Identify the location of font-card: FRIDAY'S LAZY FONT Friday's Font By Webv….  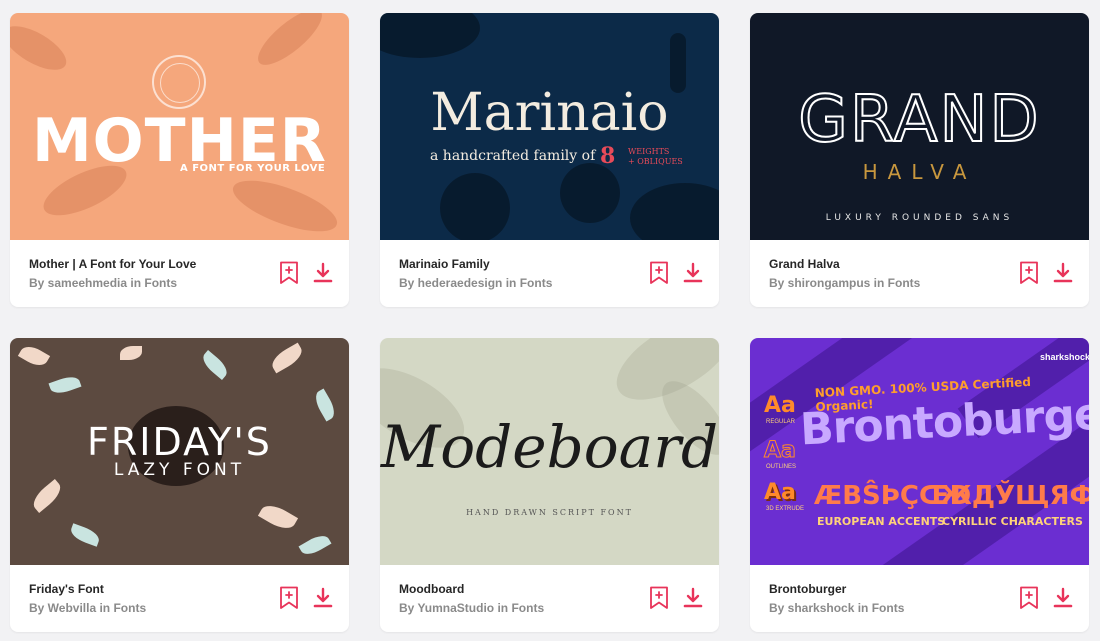
(179, 485).